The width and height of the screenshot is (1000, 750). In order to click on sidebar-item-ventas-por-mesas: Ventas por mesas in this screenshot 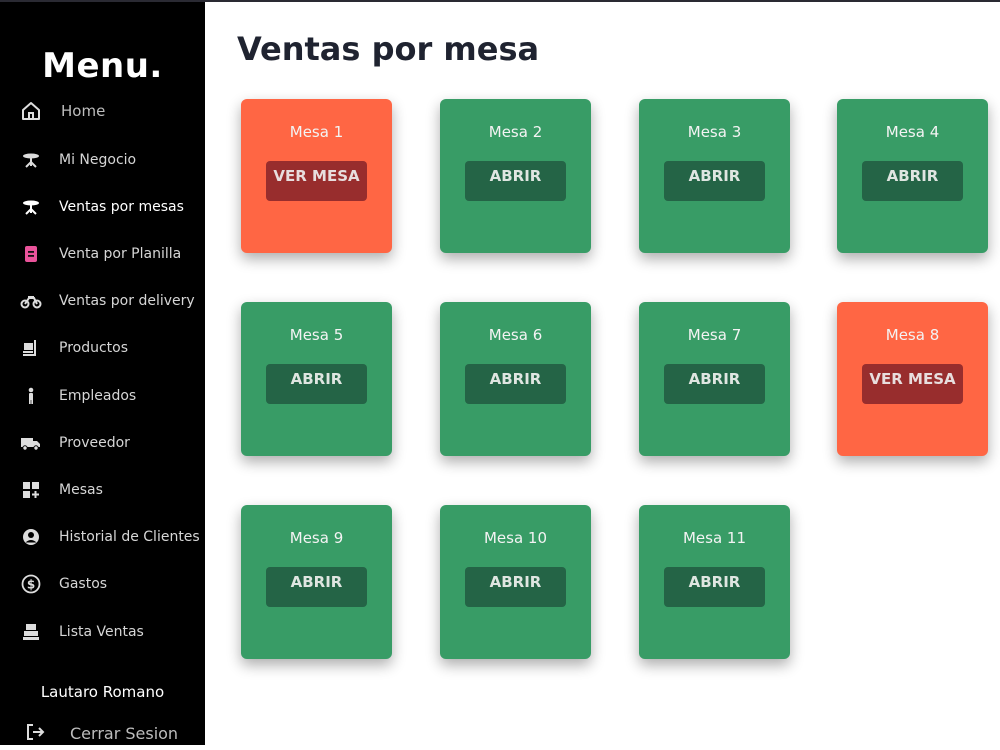, I will do `click(102, 207)`.